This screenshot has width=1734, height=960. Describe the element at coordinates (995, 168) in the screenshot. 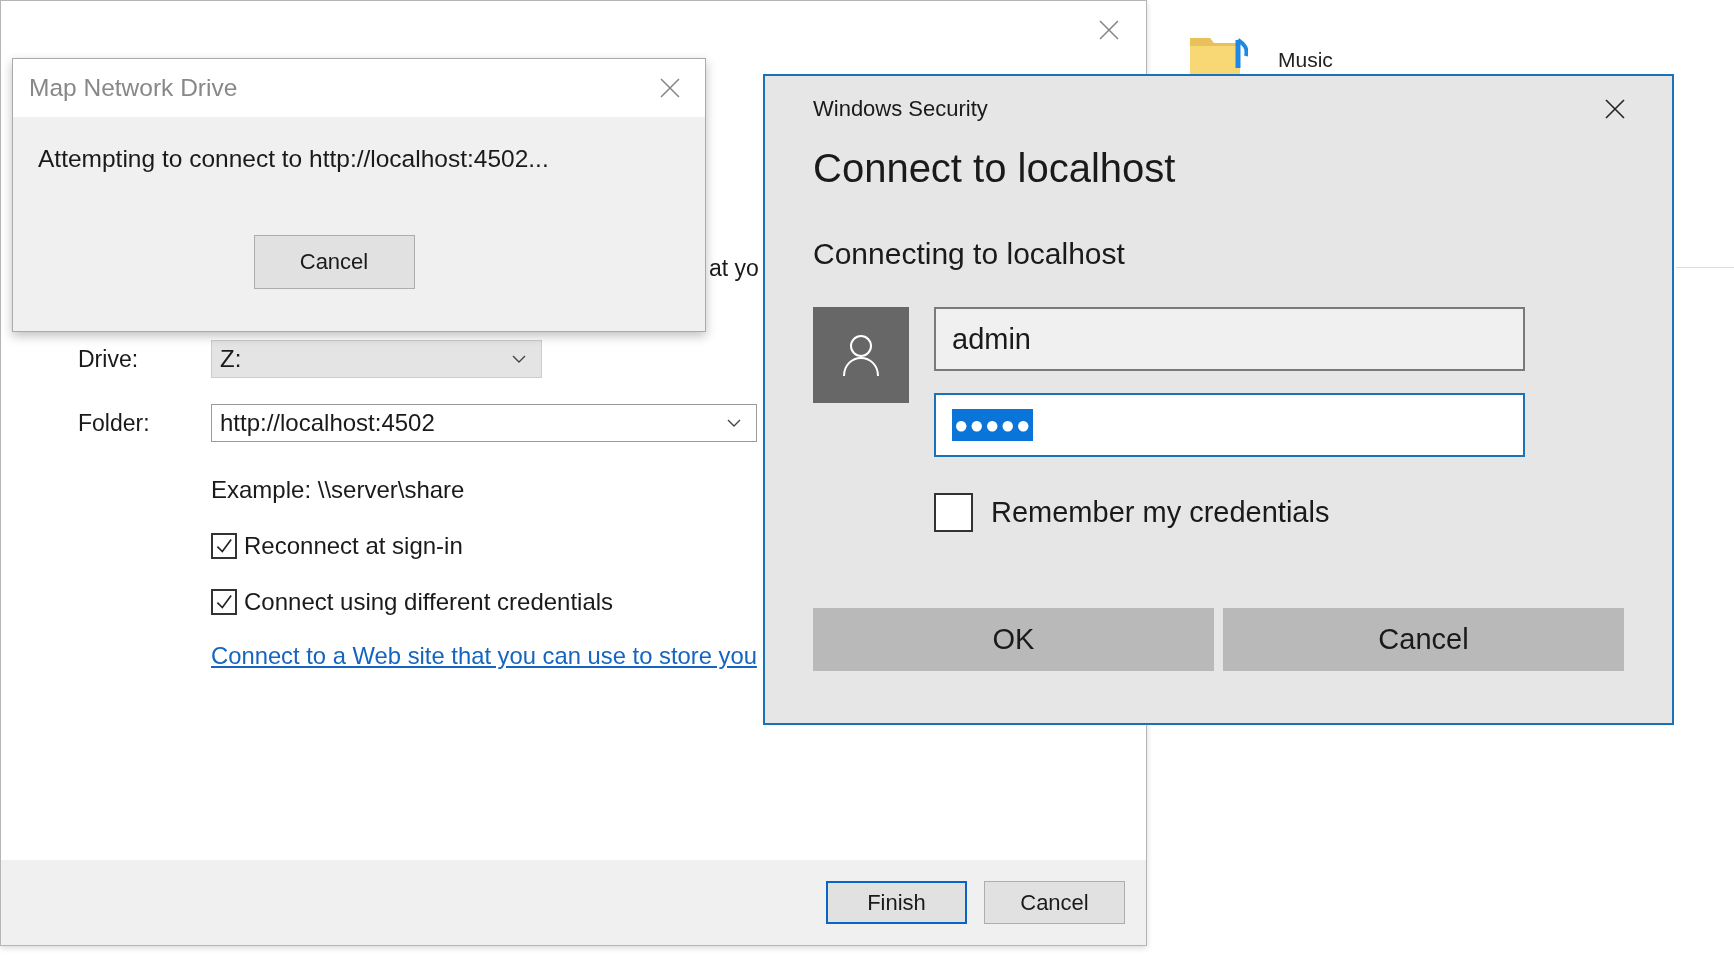

I see `dialog-heading: Connect to localhost` at that location.